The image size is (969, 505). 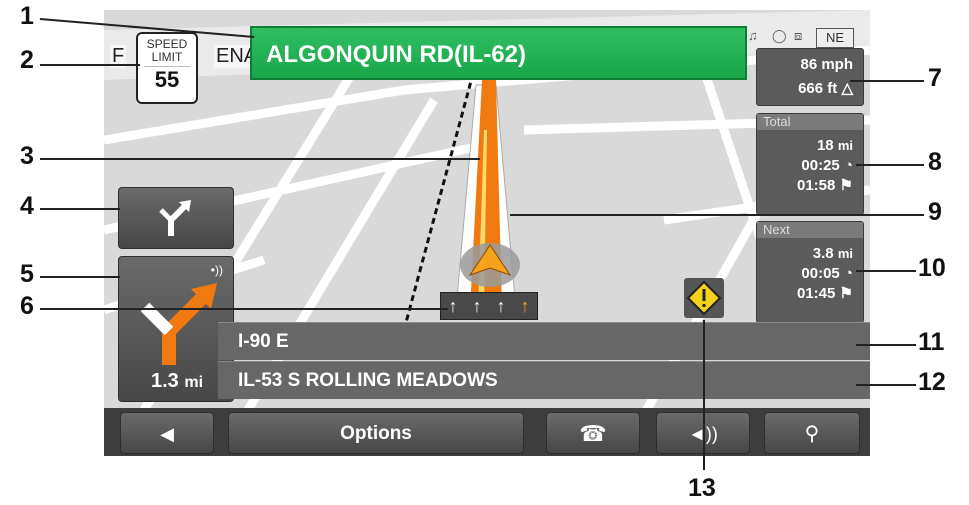 I want to click on maneuver-unit: mi, so click(x=194, y=382).